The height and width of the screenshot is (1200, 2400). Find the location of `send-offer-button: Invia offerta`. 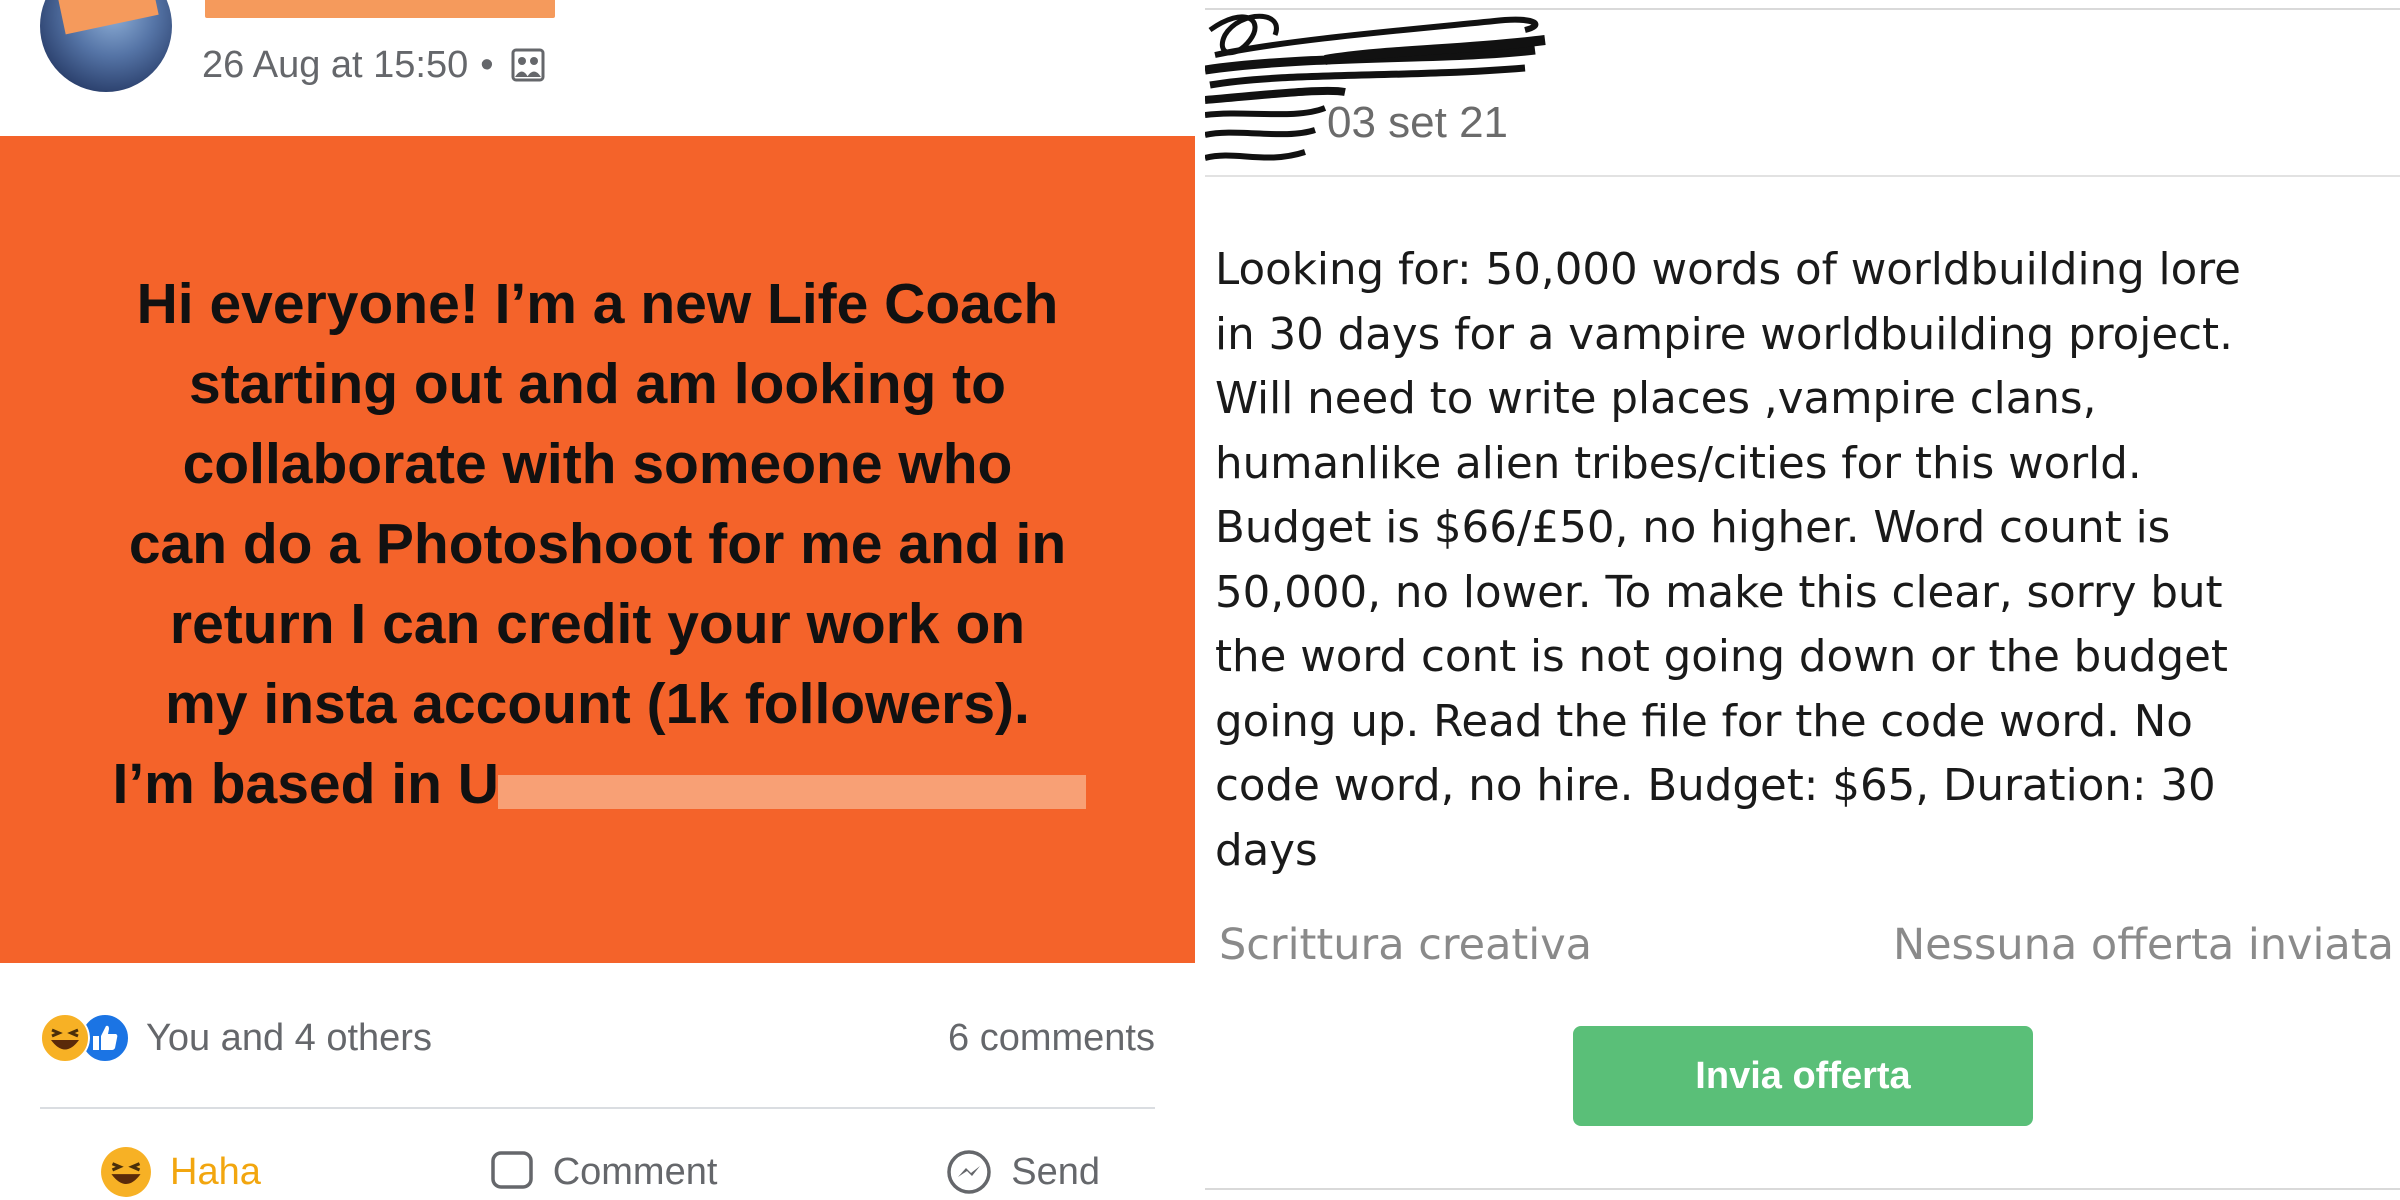

send-offer-button: Invia offerta is located at coordinates (1803, 1076).